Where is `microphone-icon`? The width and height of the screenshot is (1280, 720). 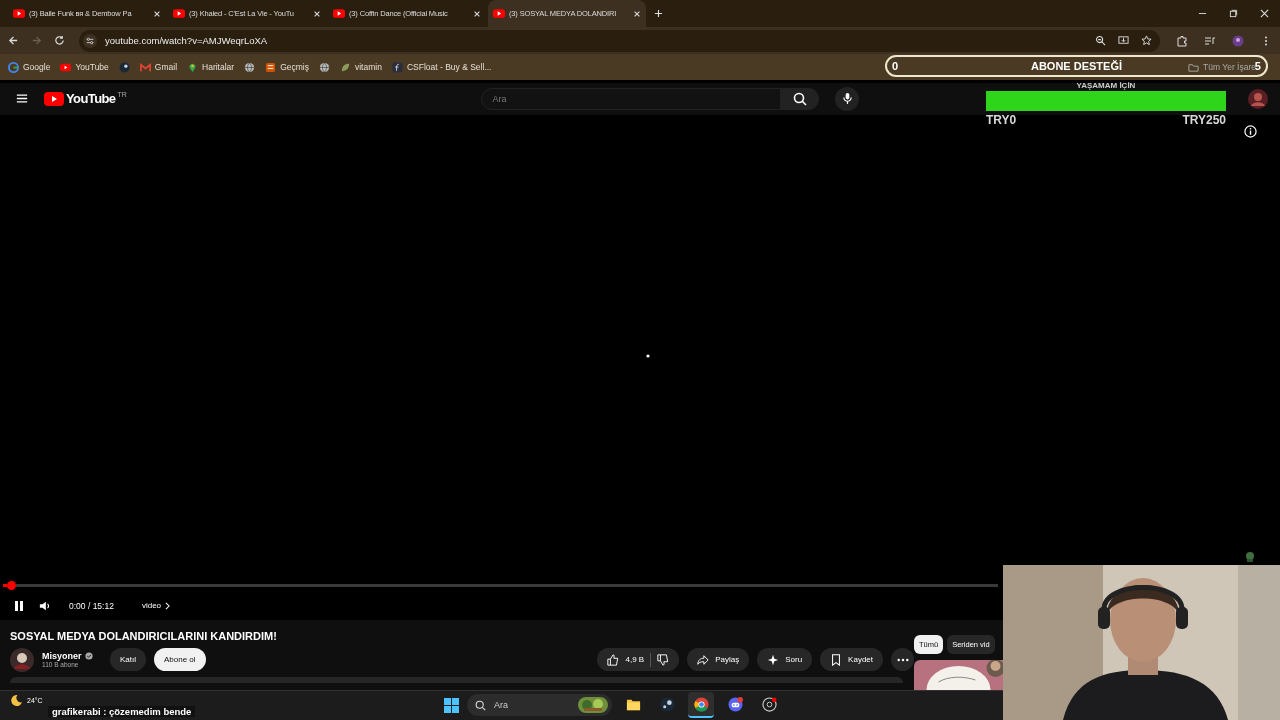
microphone-icon is located at coordinates (847, 99).